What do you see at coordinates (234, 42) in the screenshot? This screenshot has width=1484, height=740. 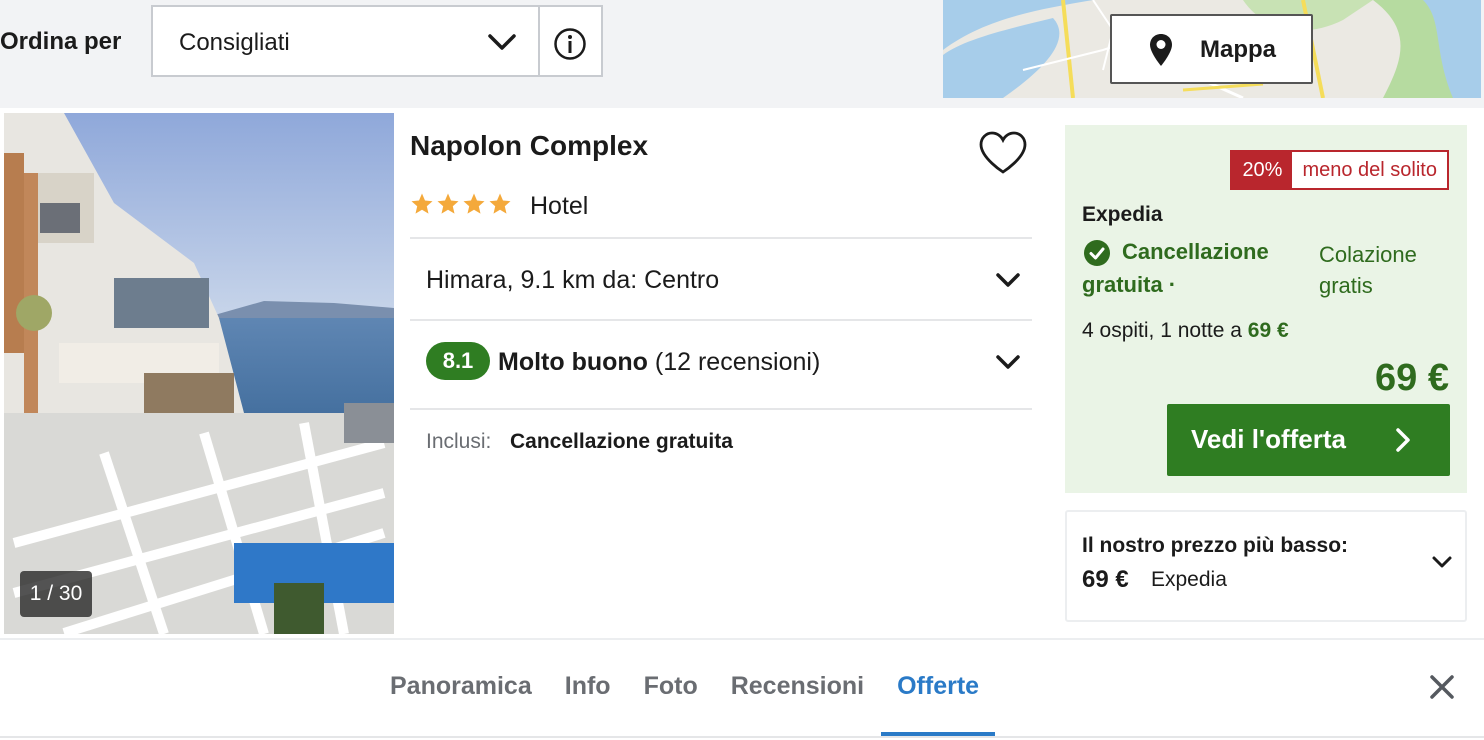 I see `sort-selected-value: Consigliati` at bounding box center [234, 42].